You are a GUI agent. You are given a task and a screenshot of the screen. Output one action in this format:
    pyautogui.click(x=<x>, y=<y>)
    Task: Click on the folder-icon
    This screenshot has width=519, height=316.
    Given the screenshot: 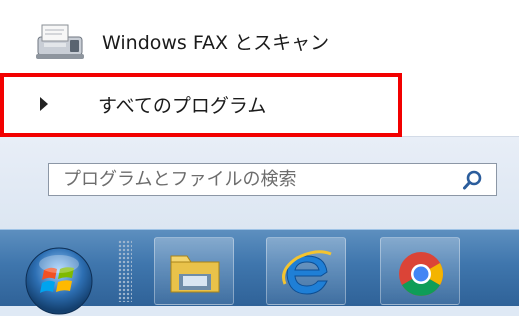 What is the action you would take?
    pyautogui.click(x=195, y=274)
    